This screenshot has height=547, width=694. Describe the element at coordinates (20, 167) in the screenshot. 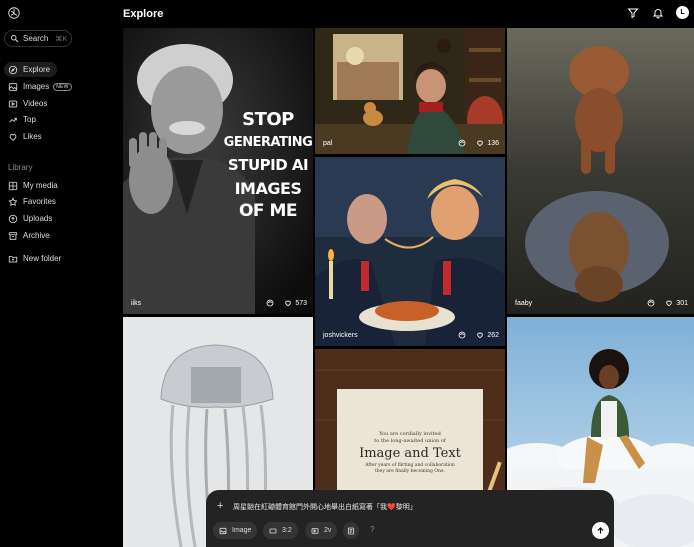

I see `library-heading: Library` at that location.